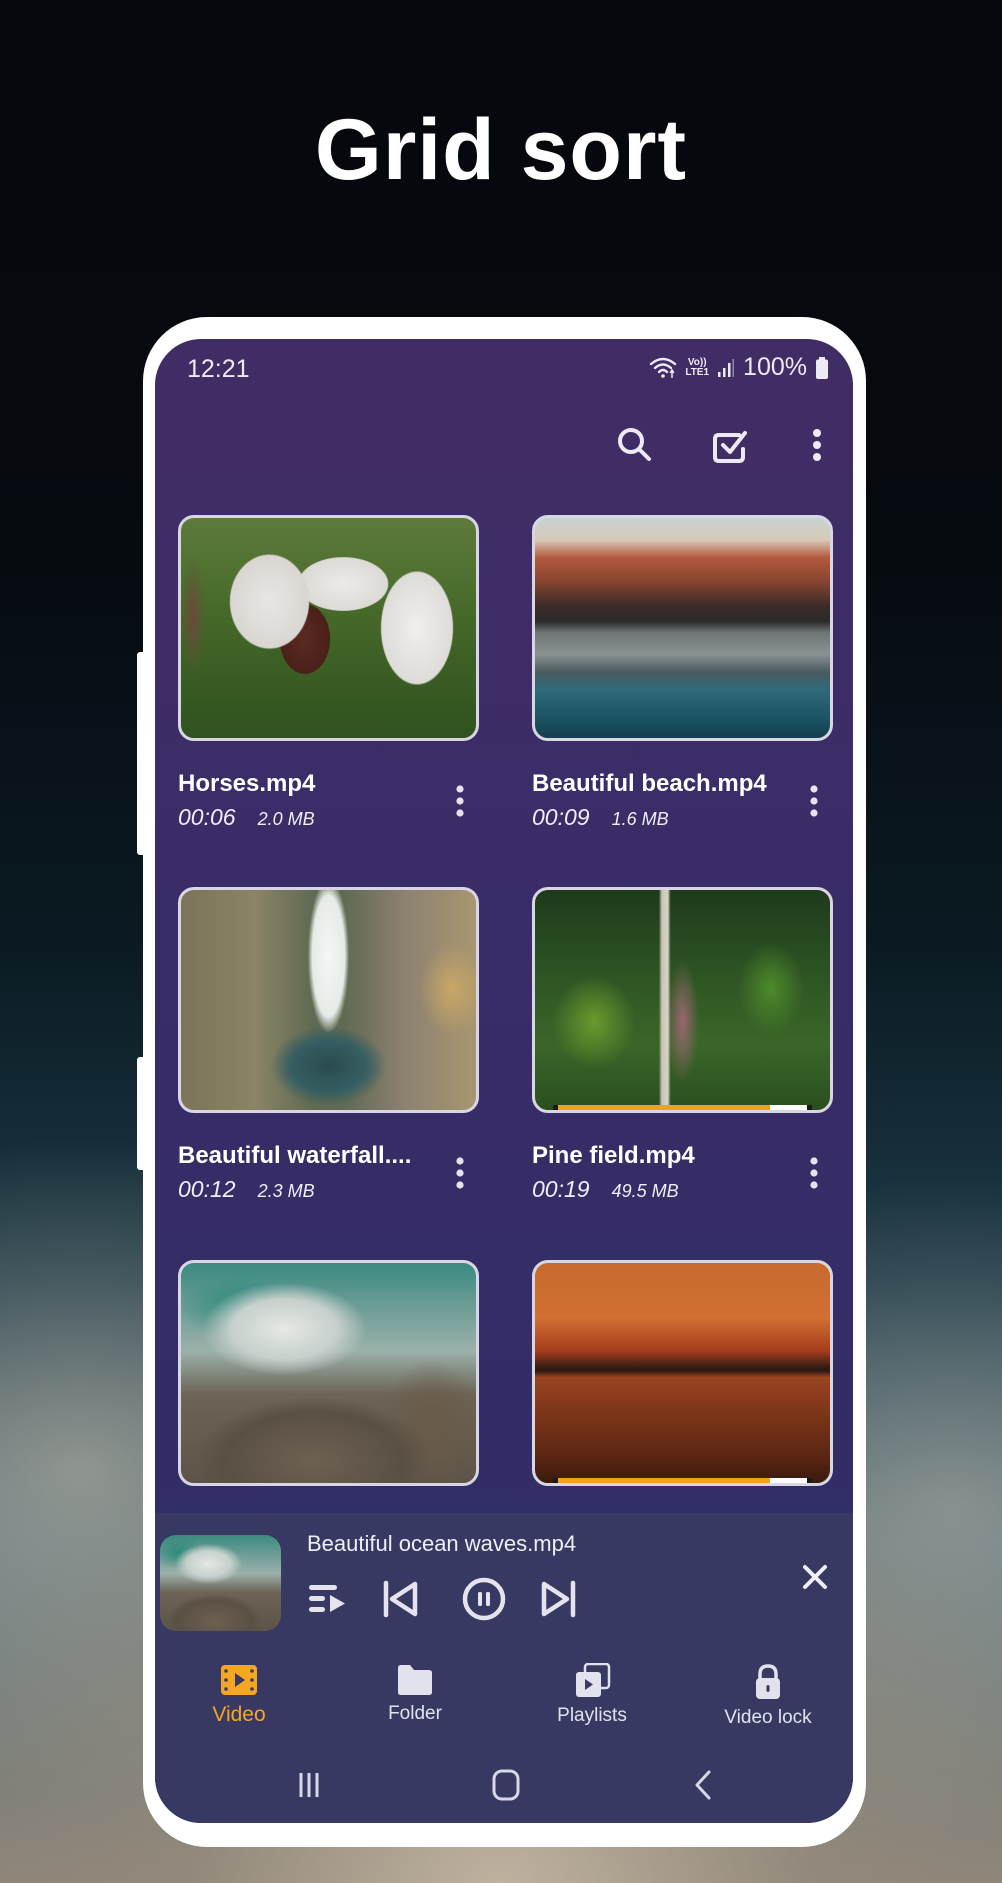 The width and height of the screenshot is (1002, 1883). I want to click on back-icon, so click(703, 1785).